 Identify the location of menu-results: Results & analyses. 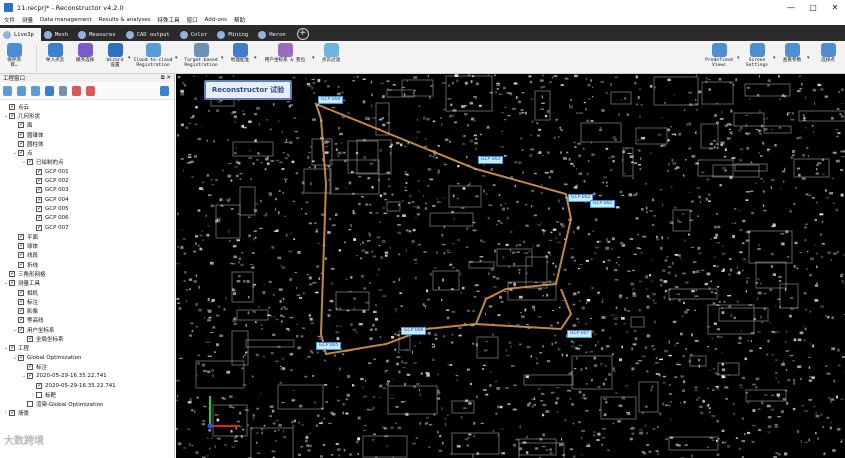
(125, 20).